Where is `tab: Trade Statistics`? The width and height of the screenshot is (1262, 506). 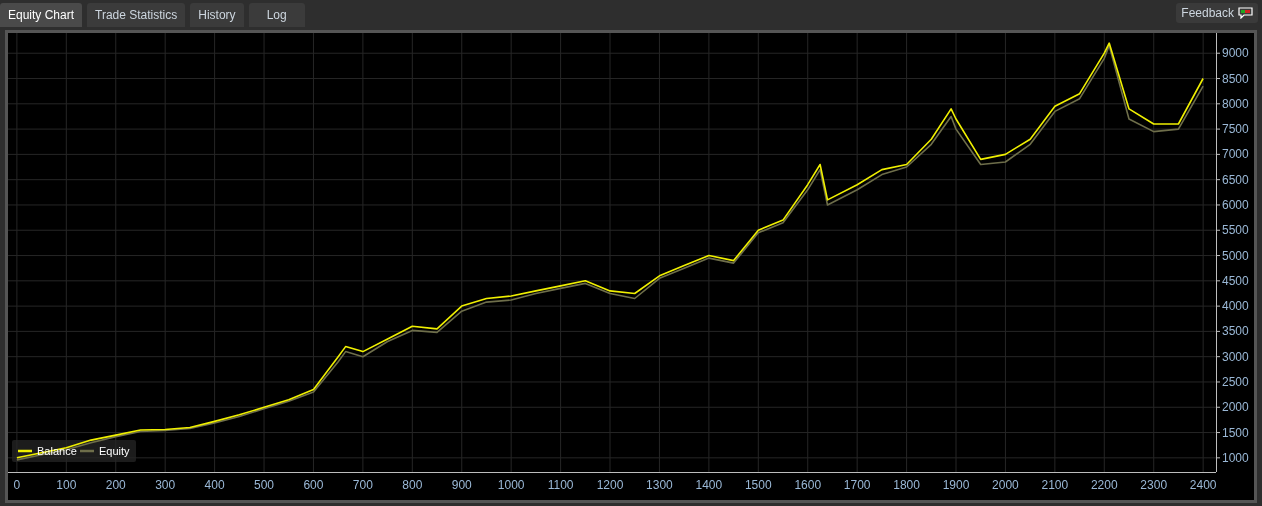
tab: Trade Statistics is located at coordinates (136, 15).